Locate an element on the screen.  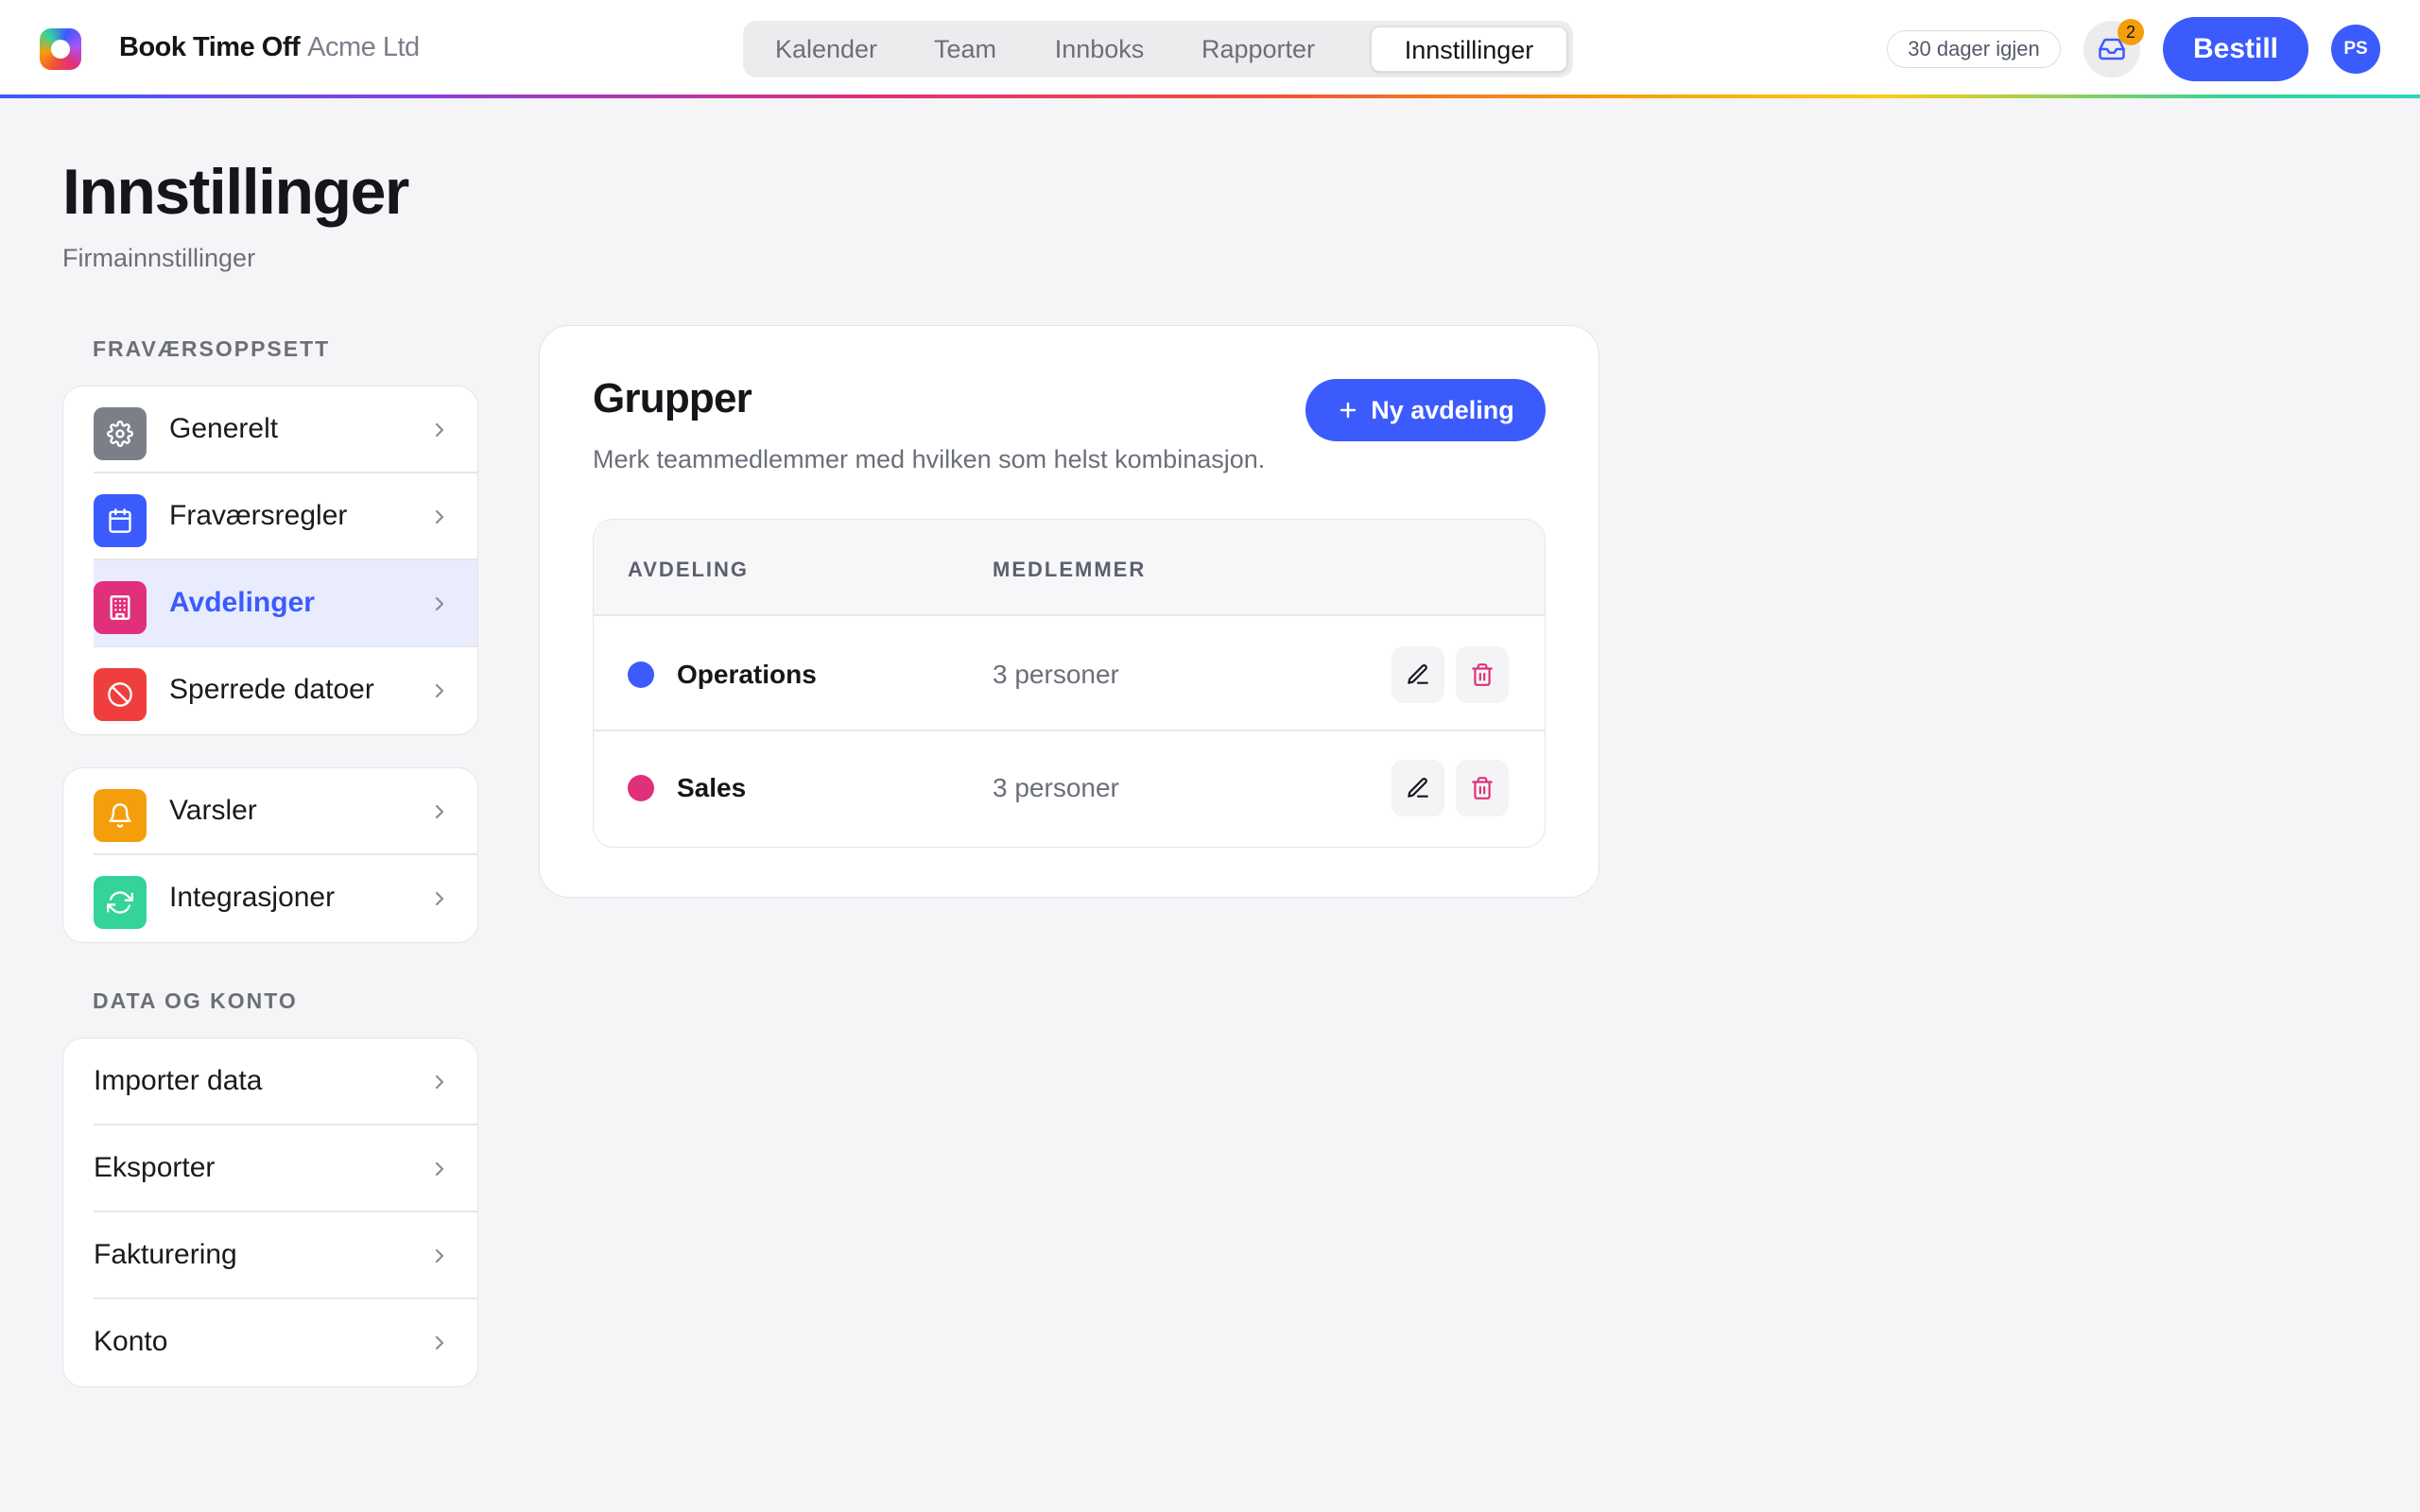
sidebar-item-label: Fraværsregler is located at coordinates (258, 515).